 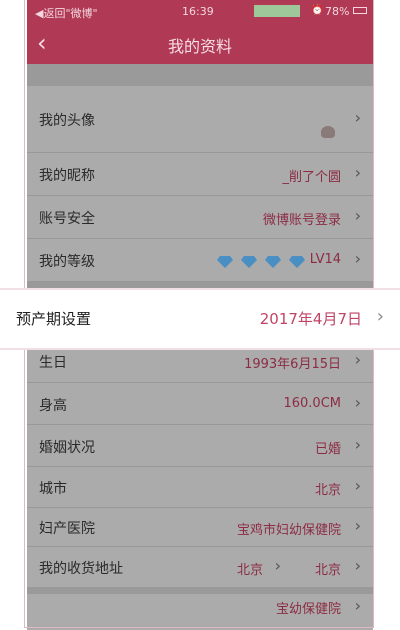 What do you see at coordinates (200, 174) in the screenshot?
I see `row-nickname: 我的昵称 _削了个圆 ›` at bounding box center [200, 174].